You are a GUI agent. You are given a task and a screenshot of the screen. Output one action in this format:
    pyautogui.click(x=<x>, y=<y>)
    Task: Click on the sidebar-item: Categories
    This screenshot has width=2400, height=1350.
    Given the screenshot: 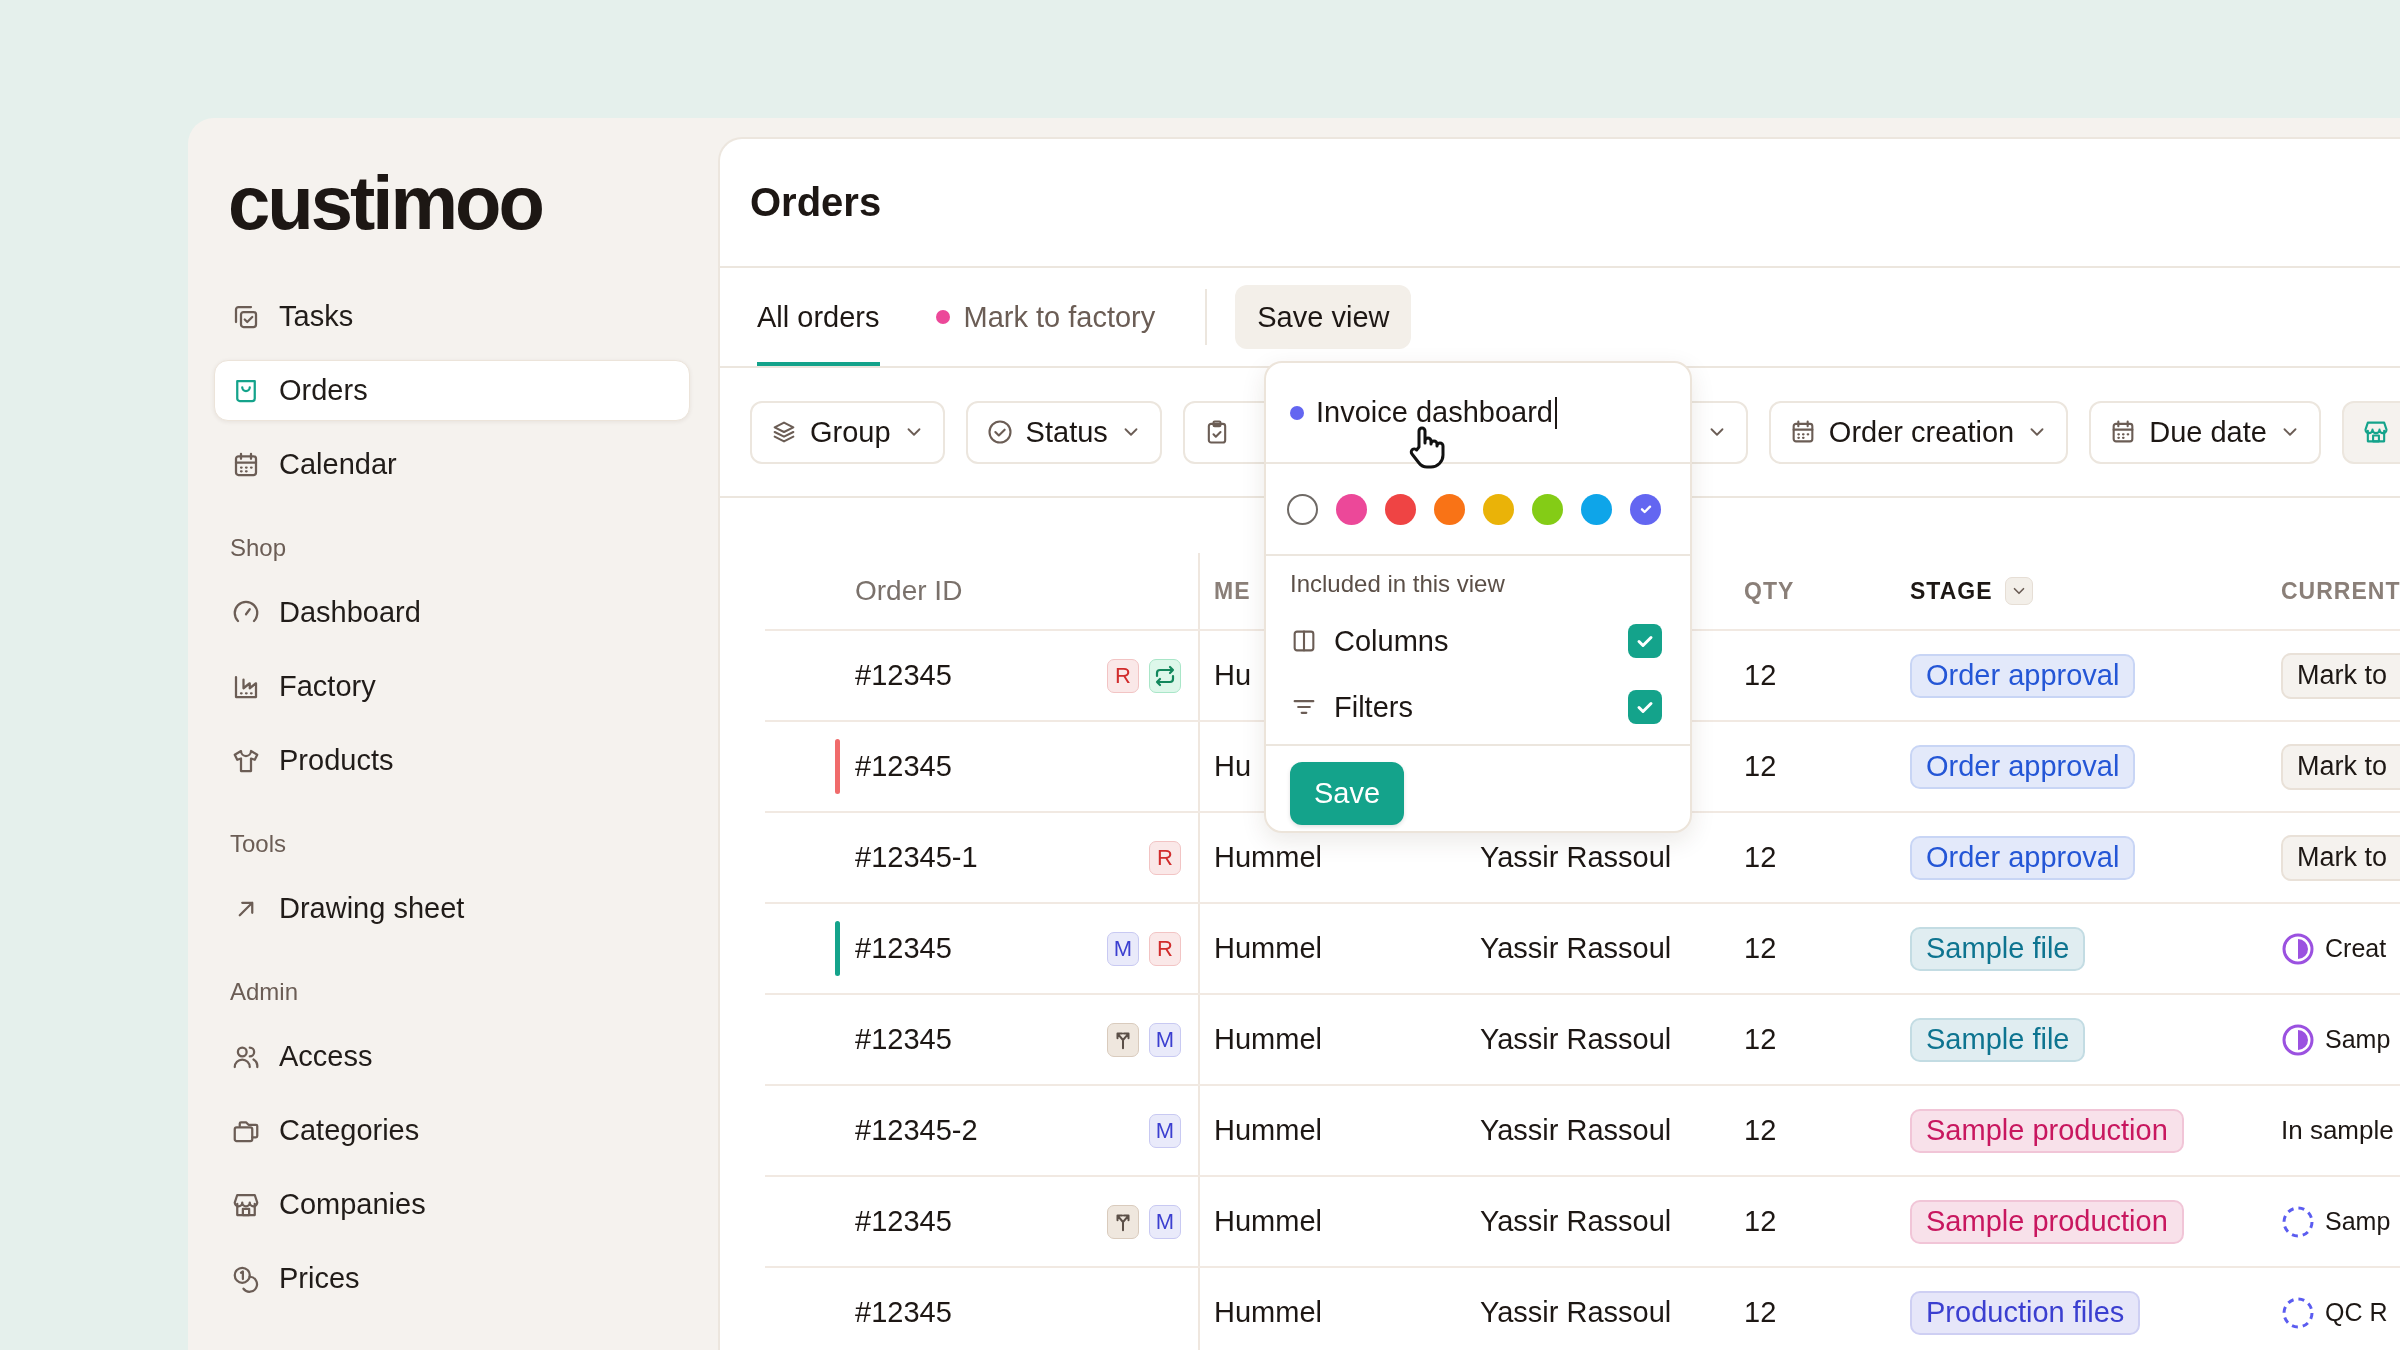 What is the action you would take?
    pyautogui.click(x=452, y=1130)
    